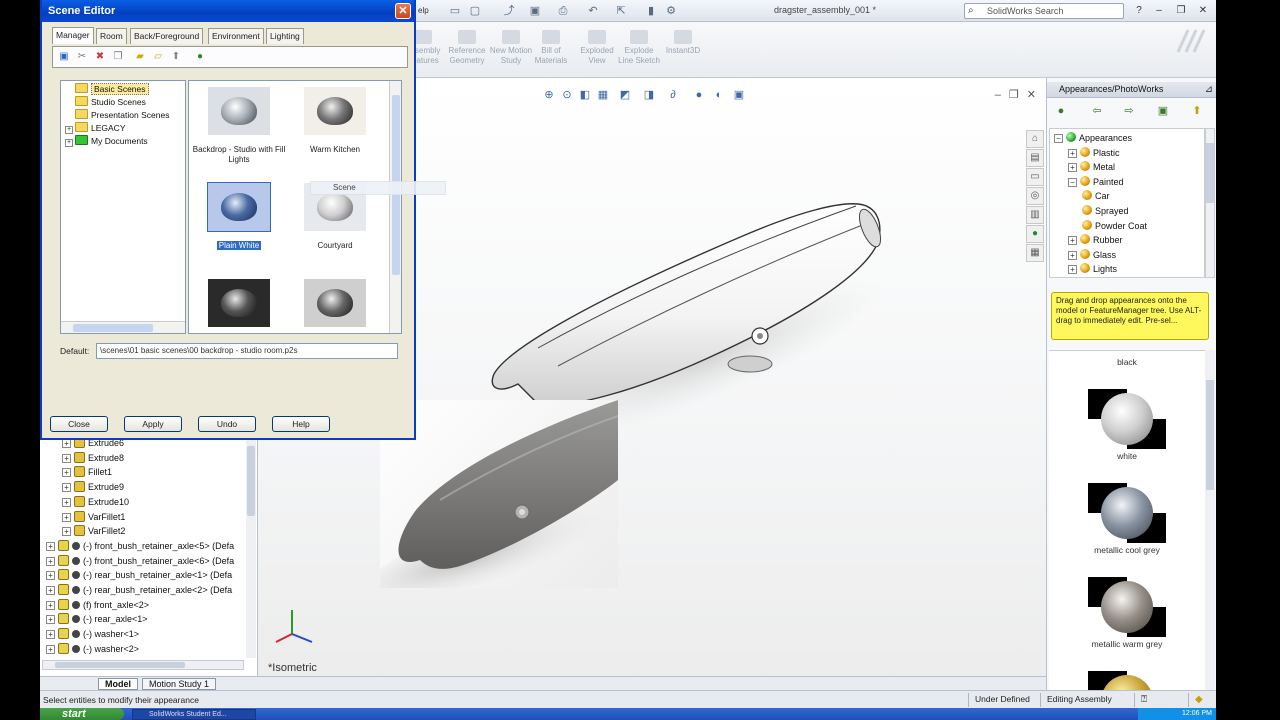 The height and width of the screenshot is (720, 1280). I want to click on vp-minimize-icon: –, so click(998, 95).